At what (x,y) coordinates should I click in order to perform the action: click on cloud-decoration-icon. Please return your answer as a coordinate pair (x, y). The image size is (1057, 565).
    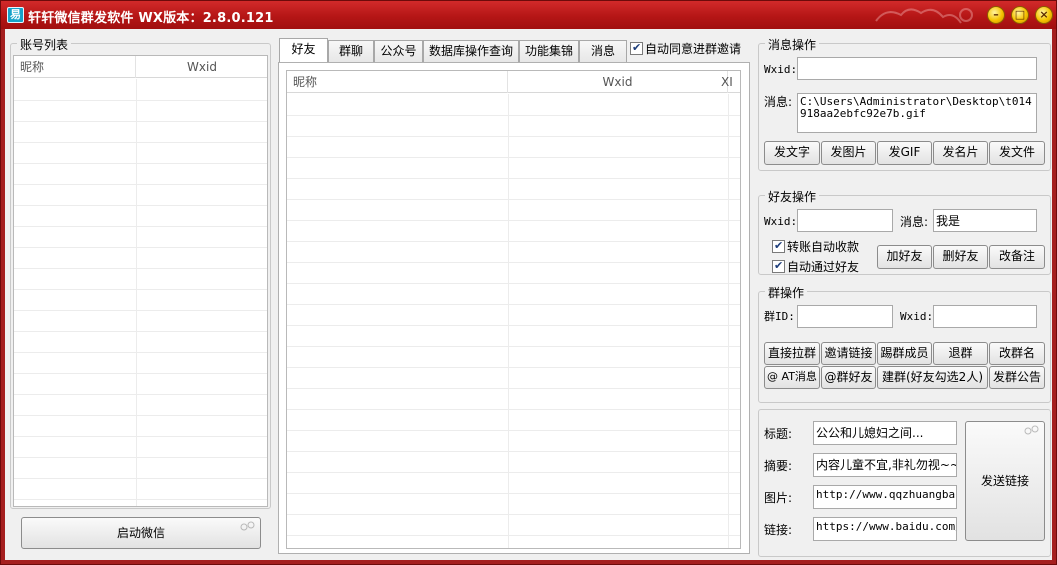
    Looking at the image, I should click on (924, 16).